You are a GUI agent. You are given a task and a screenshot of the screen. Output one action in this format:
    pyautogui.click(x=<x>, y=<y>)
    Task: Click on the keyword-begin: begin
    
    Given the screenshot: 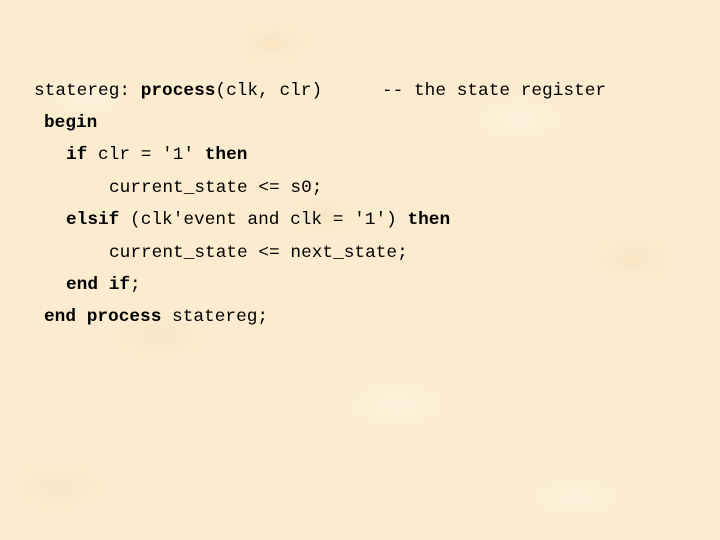 What is the action you would take?
    pyautogui.click(x=71, y=123)
    